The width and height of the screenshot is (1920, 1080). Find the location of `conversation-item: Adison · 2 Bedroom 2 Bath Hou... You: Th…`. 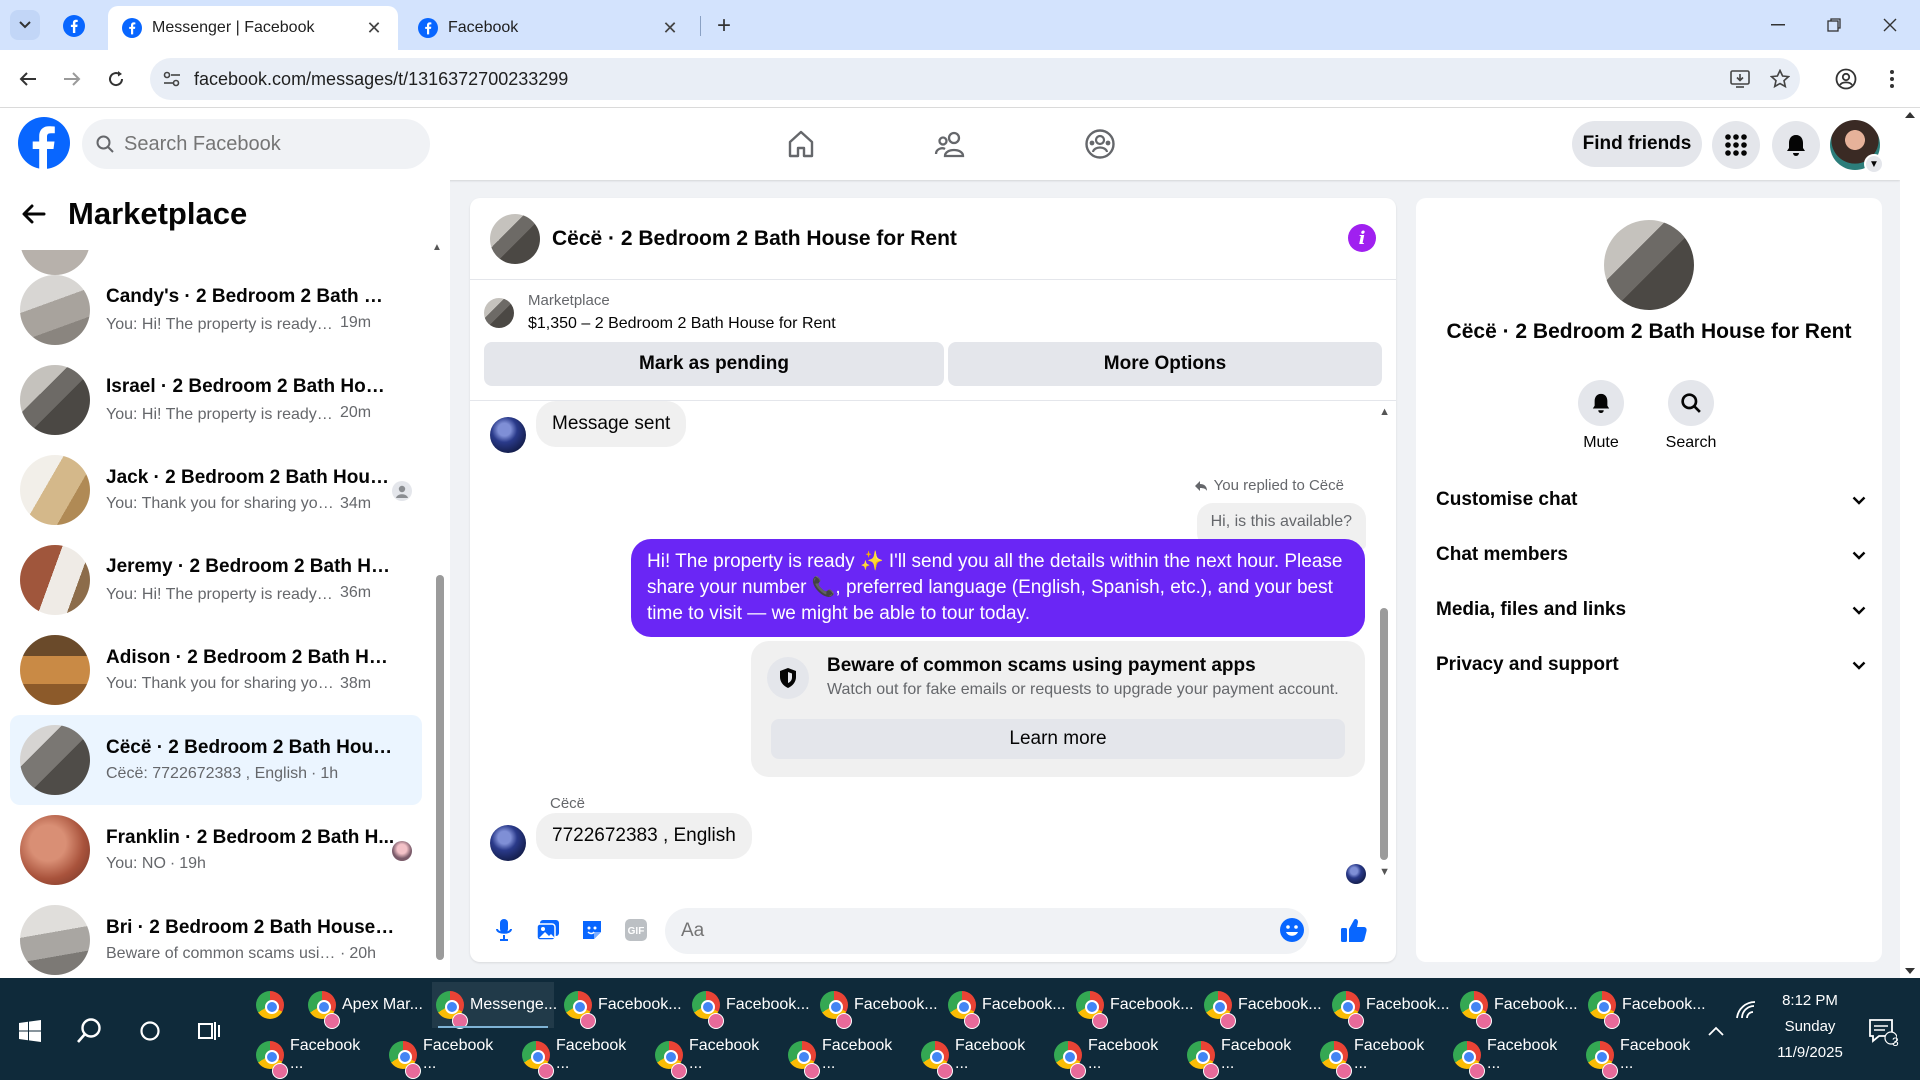

conversation-item: Adison · 2 Bedroom 2 Bath Hou... You: Th… is located at coordinates (216, 670).